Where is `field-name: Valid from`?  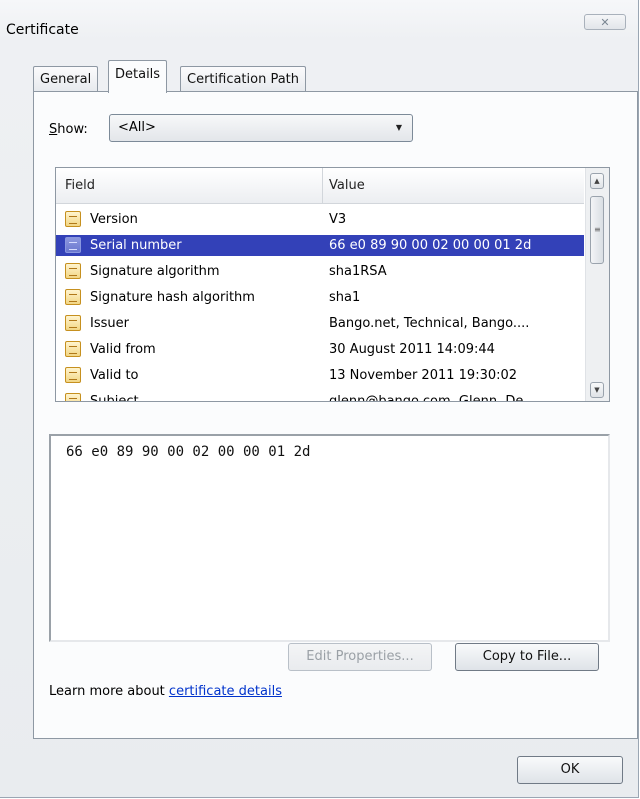
field-name: Valid from is located at coordinates (123, 349).